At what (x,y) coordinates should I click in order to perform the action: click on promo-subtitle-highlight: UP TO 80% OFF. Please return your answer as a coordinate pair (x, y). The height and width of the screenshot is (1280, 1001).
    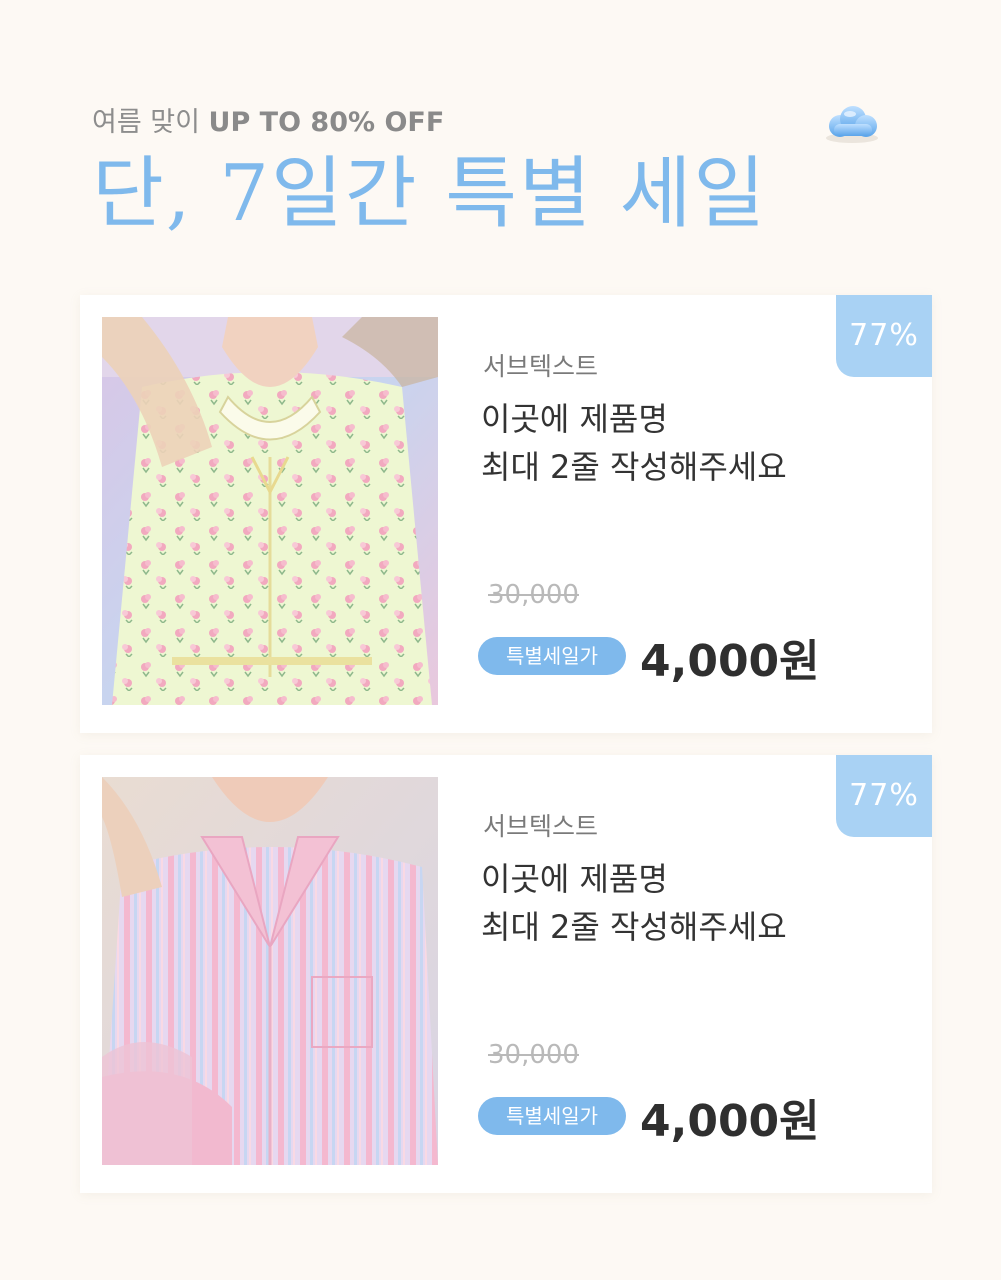
    Looking at the image, I should click on (326, 122).